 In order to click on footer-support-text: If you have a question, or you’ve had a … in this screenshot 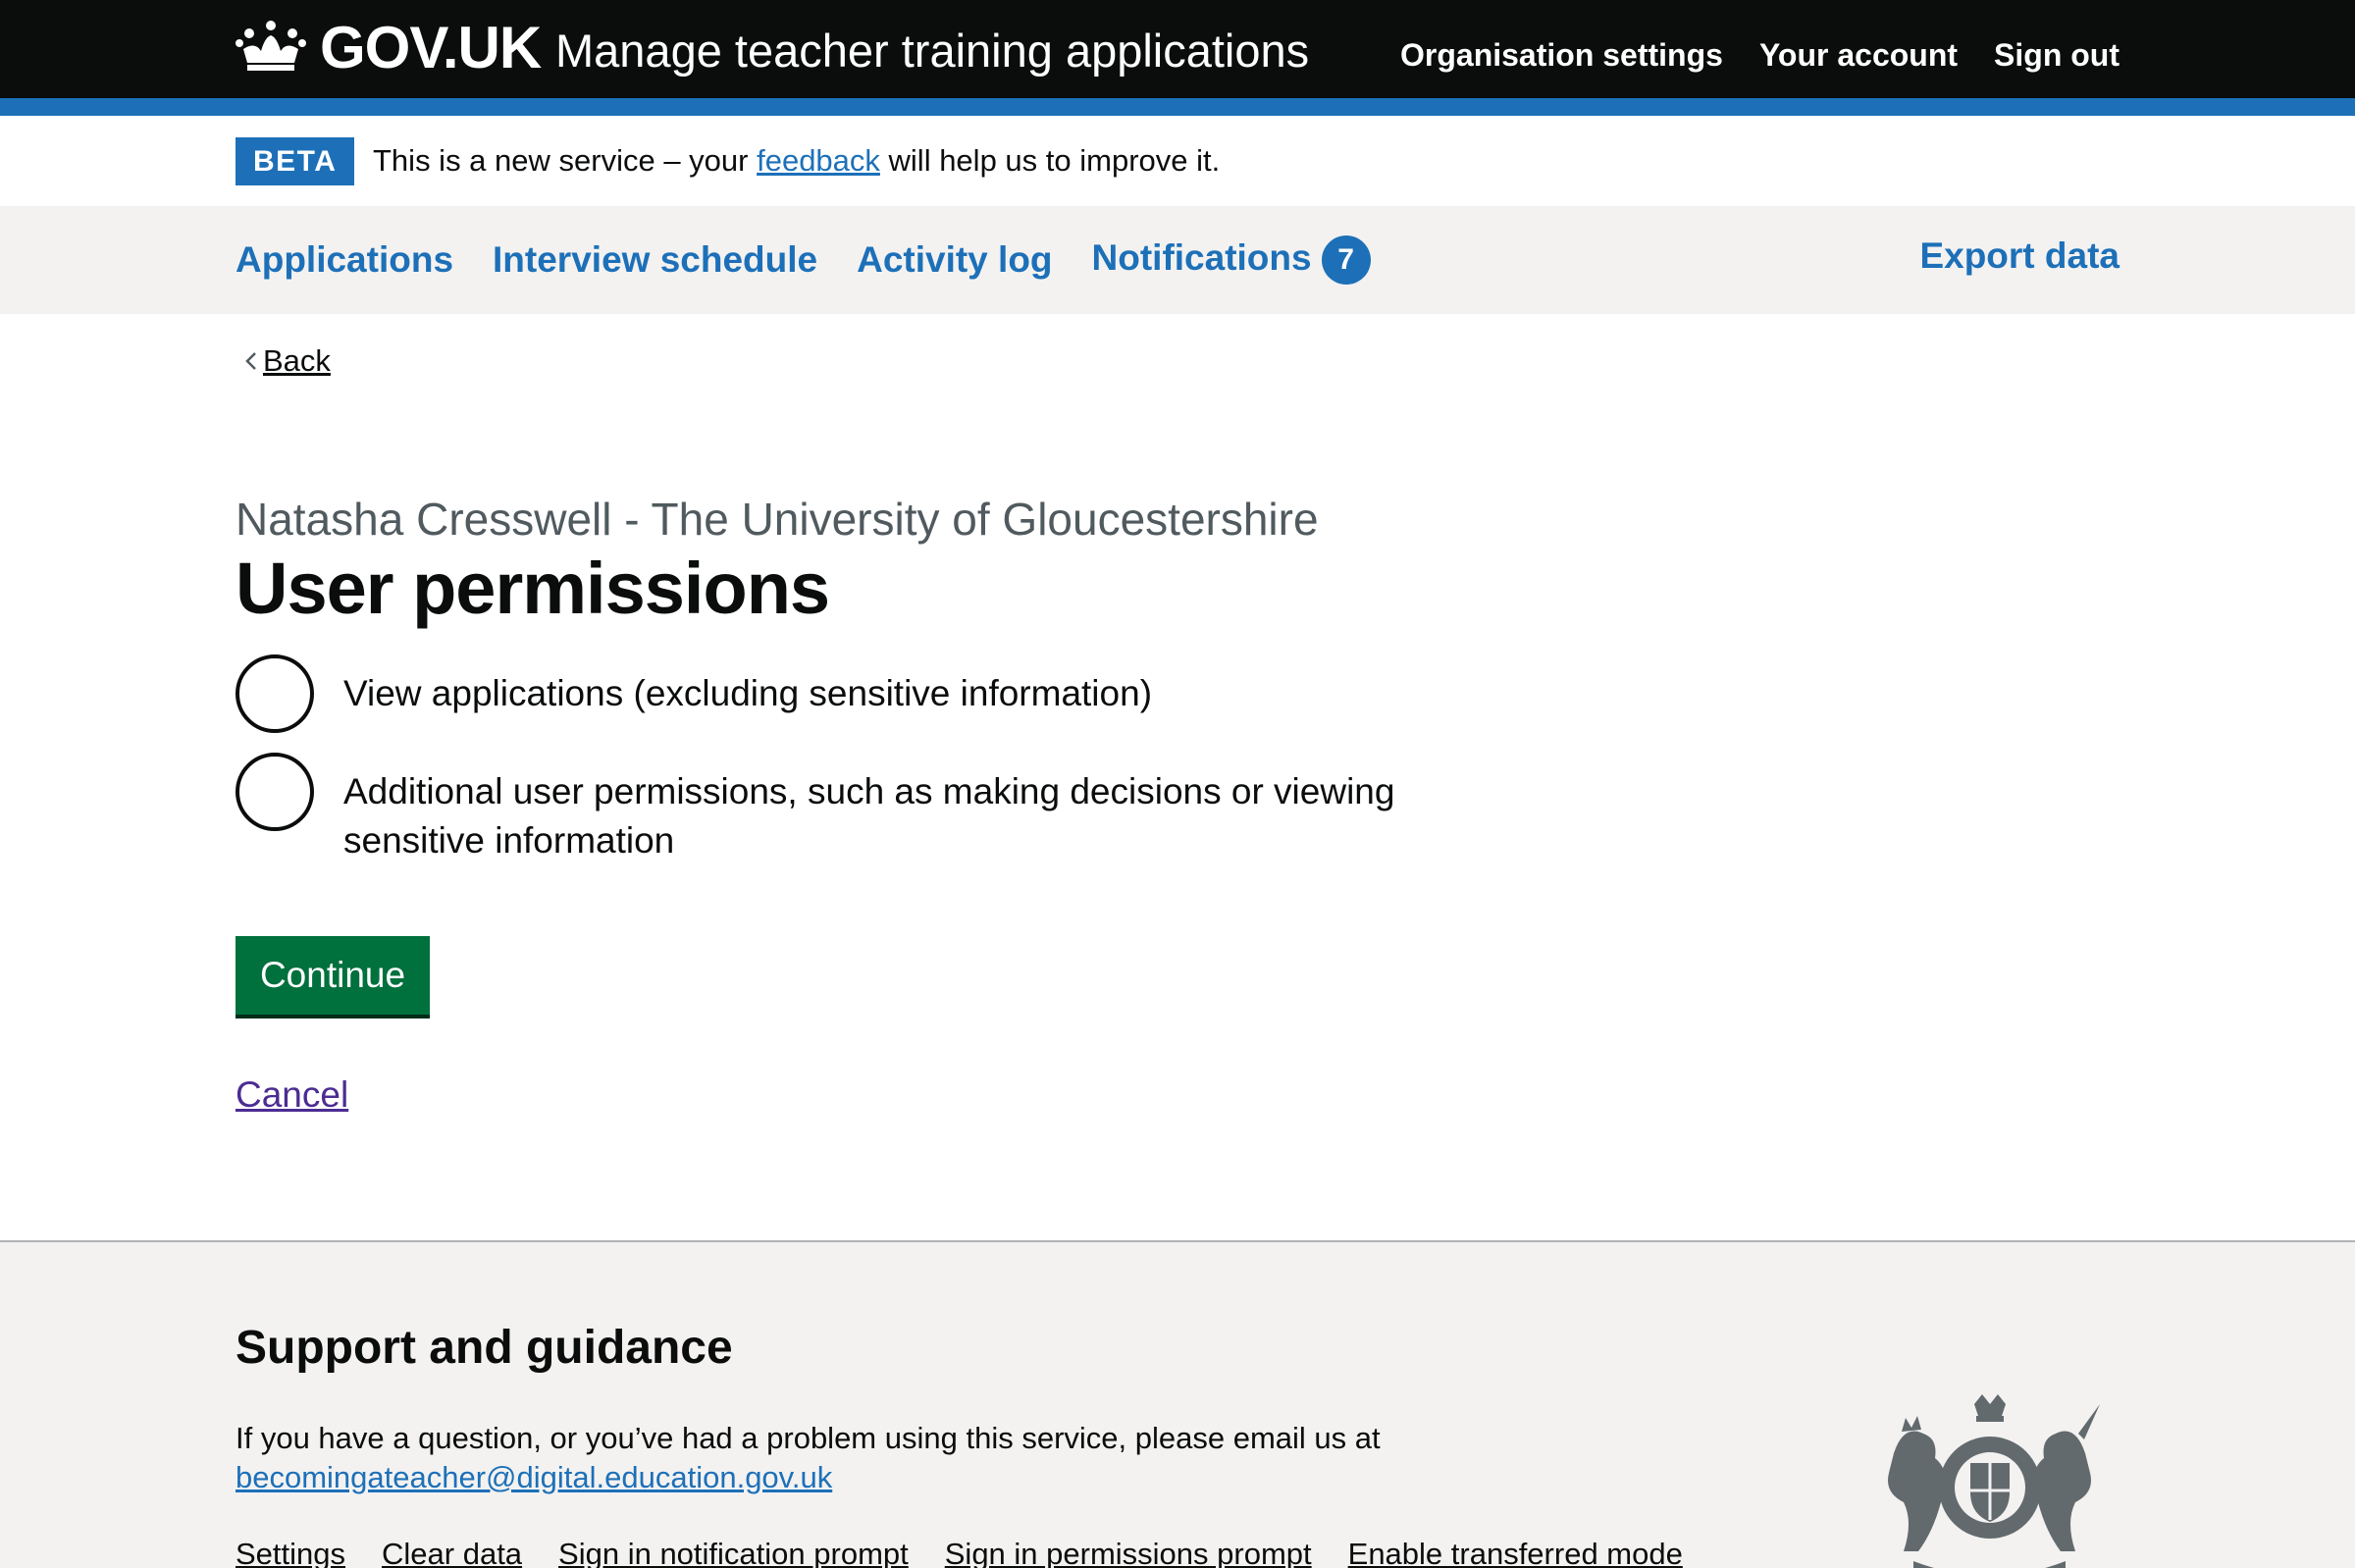, I will do `click(808, 1458)`.